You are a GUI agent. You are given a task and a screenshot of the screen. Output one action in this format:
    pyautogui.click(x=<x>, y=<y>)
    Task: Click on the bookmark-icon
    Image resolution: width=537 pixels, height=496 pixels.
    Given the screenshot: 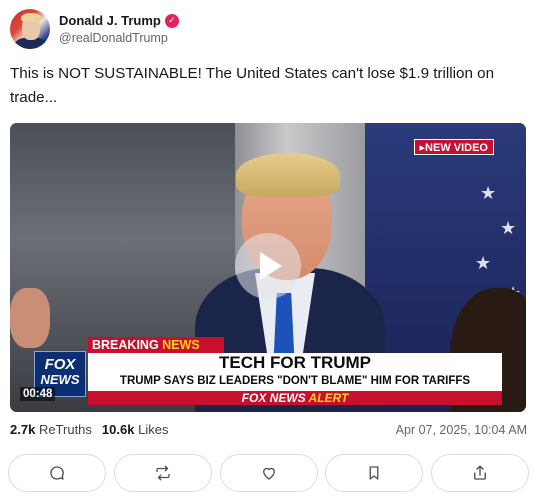 What is the action you would take?
    pyautogui.click(x=374, y=473)
    